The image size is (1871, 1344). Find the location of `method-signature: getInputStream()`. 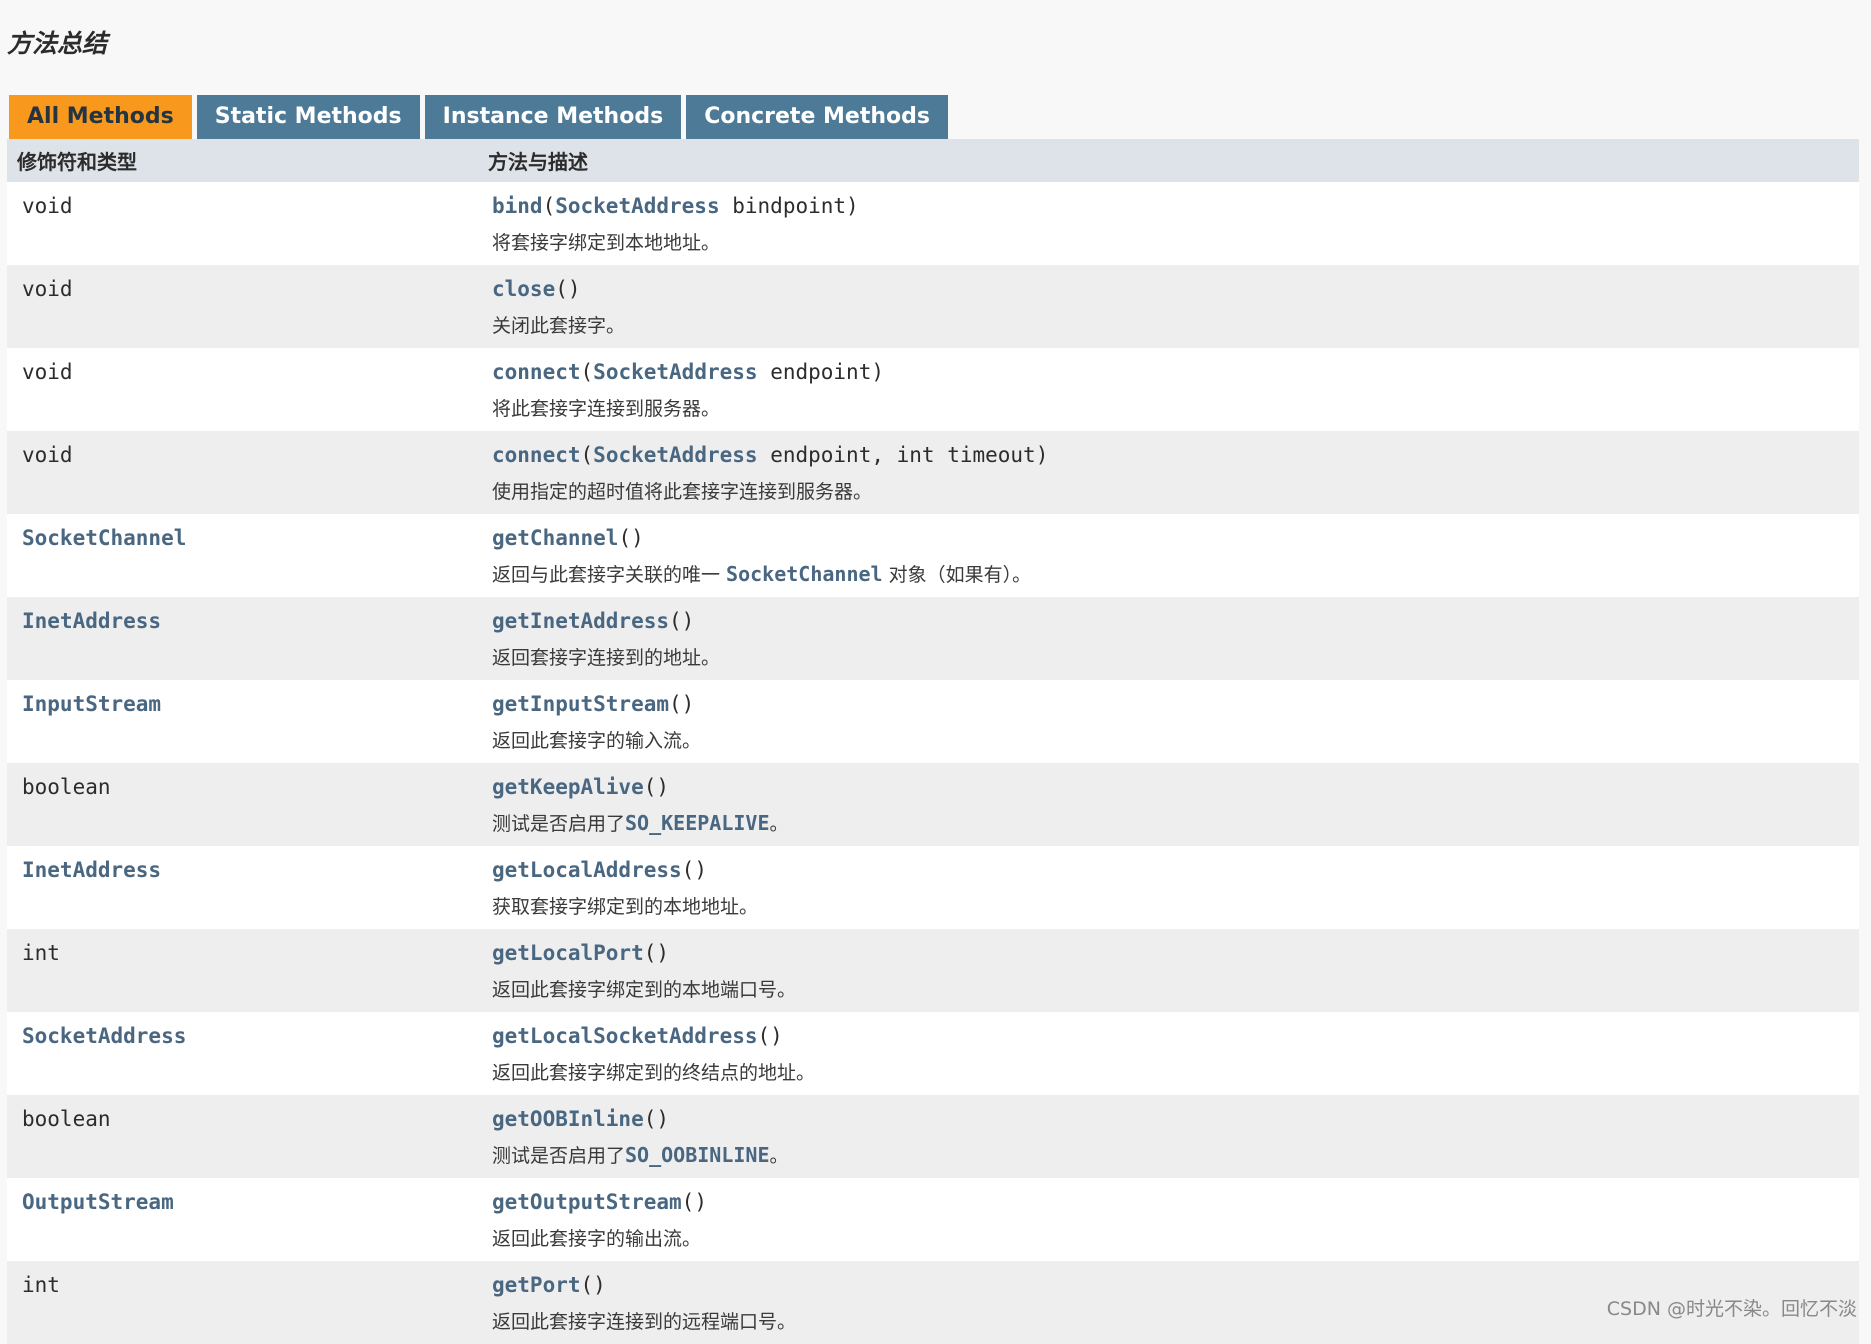

method-signature: getInputStream() is located at coordinates (593, 704).